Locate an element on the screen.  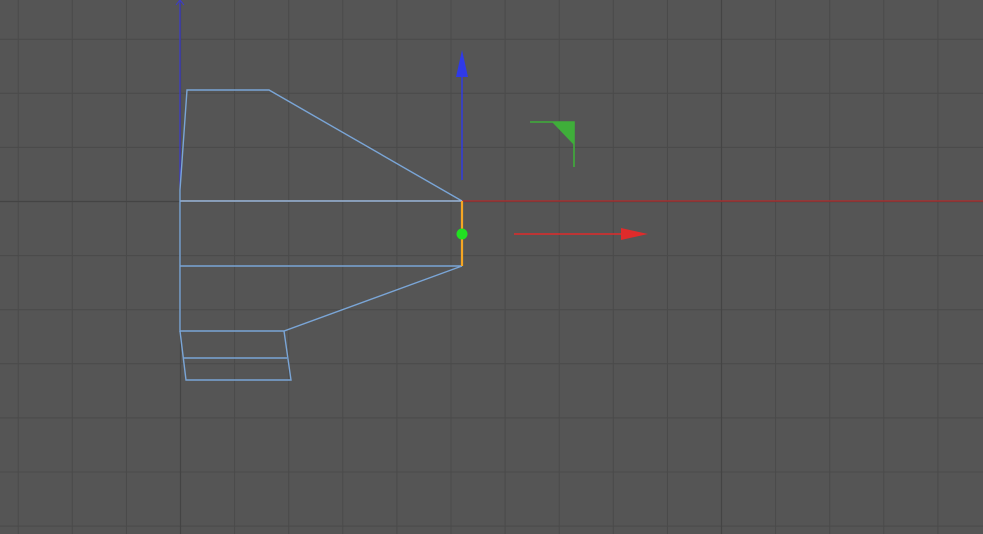
mesh-lower-fin-edge is located at coordinates (321, 298).